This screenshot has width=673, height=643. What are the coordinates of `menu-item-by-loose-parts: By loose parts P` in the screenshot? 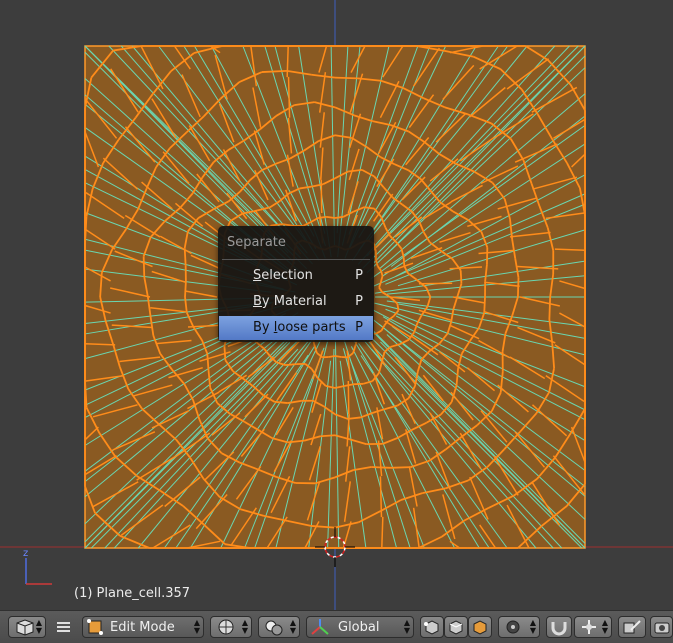 It's located at (296, 328).